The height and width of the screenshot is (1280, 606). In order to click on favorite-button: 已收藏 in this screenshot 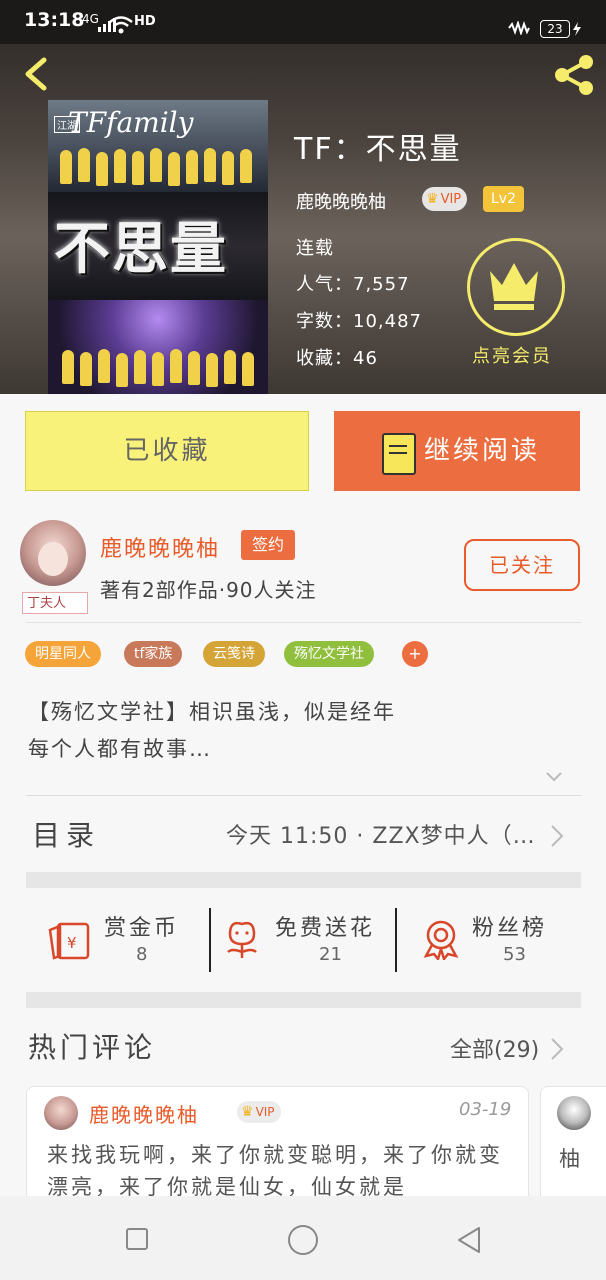, I will do `click(167, 451)`.